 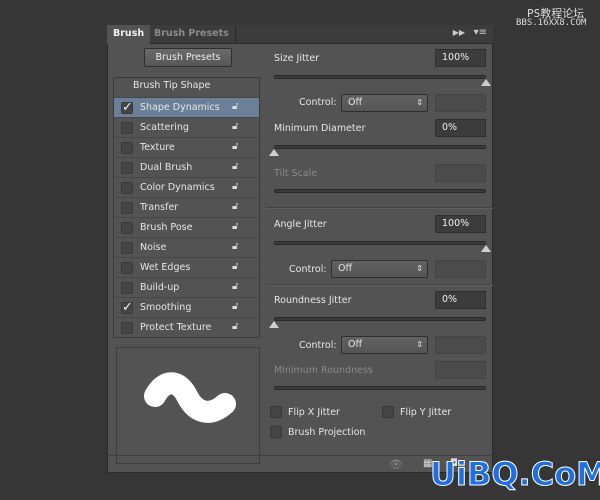 I want to click on roundness-jitter-slider, so click(x=380, y=319).